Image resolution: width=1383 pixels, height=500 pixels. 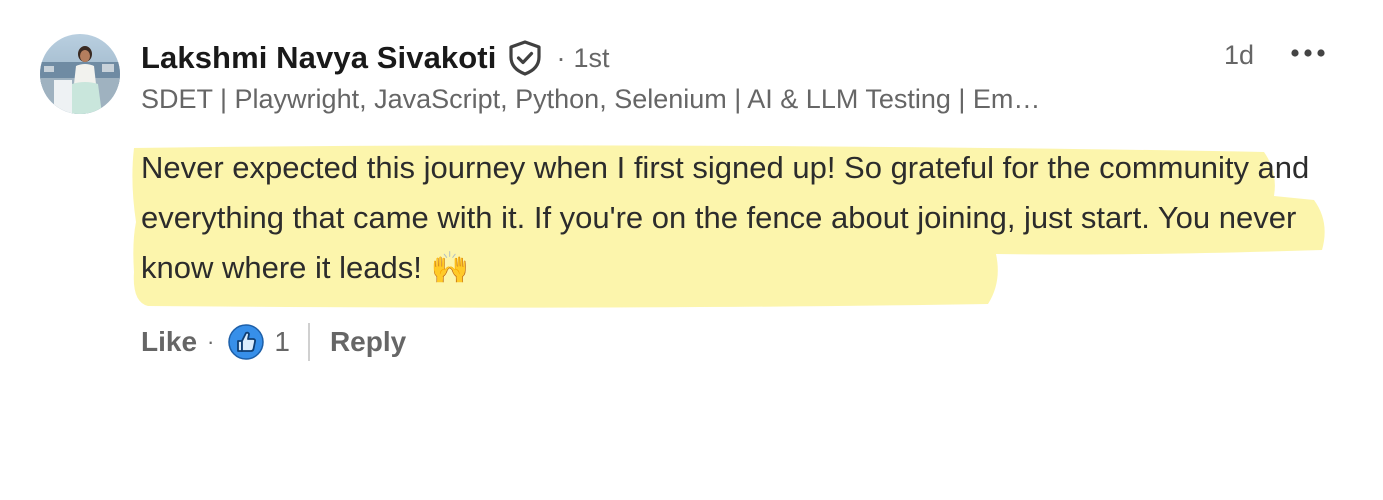 What do you see at coordinates (169, 342) in the screenshot?
I see `like-button: Like` at bounding box center [169, 342].